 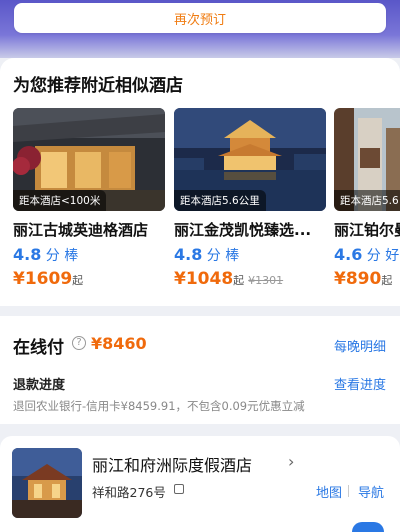 What do you see at coordinates (159, 406) in the screenshot?
I see `refund-description: 退回农业银行-信用卡¥8459.91，不包含0.09元优惠立减` at bounding box center [159, 406].